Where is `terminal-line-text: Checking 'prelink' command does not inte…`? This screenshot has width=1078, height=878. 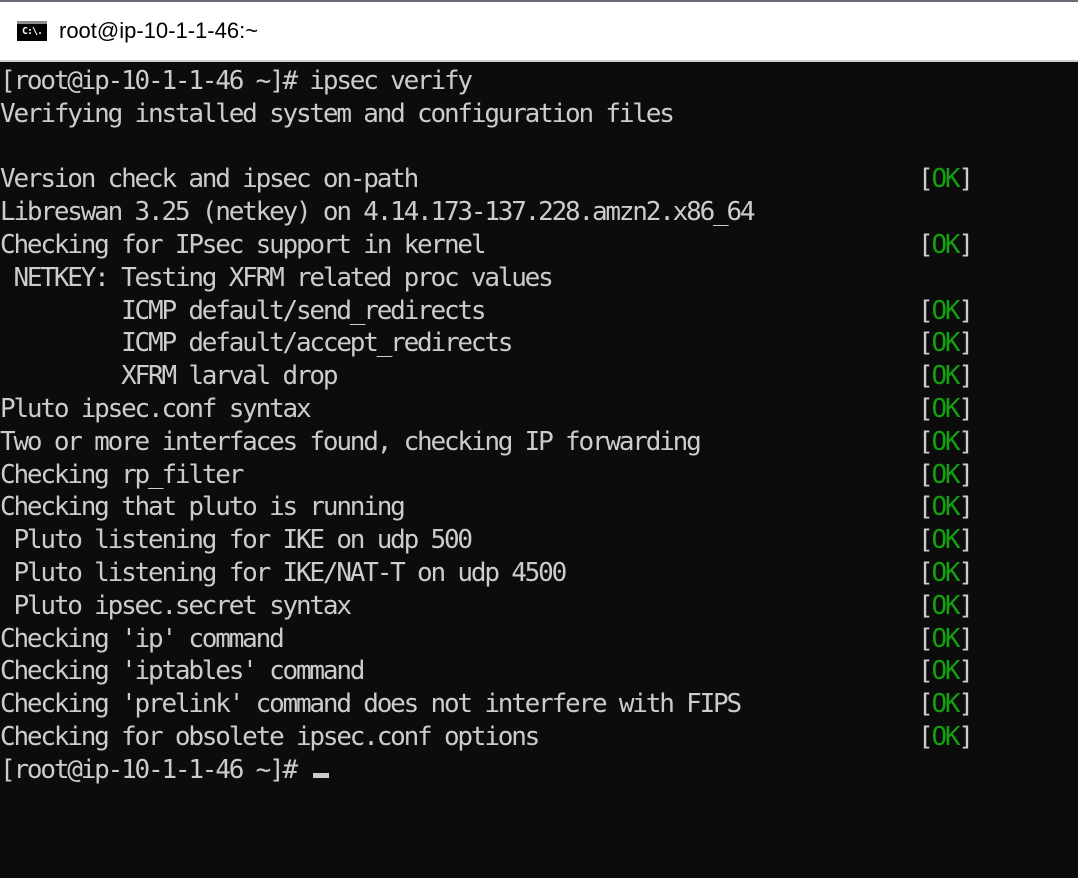
terminal-line-text: Checking 'prelink' command does not inte… is located at coordinates (371, 704).